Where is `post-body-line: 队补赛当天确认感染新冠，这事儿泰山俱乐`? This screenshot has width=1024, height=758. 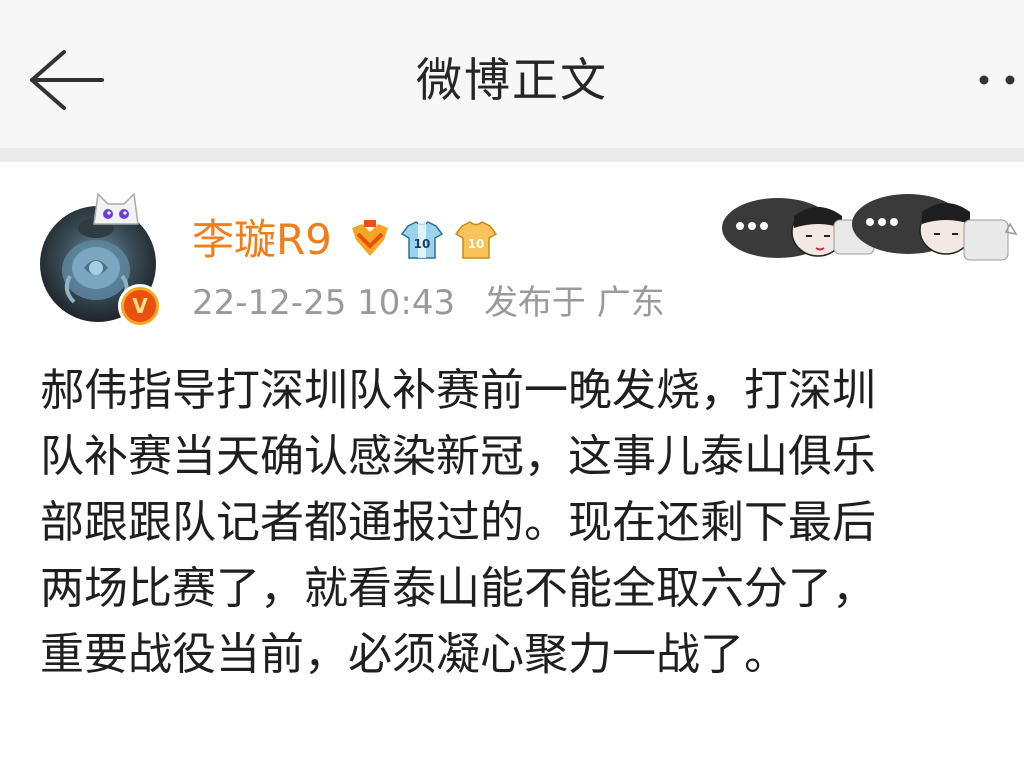
post-body-line: 队补赛当天确认感染新冠，这事儿泰山俱乐 is located at coordinates (458, 456).